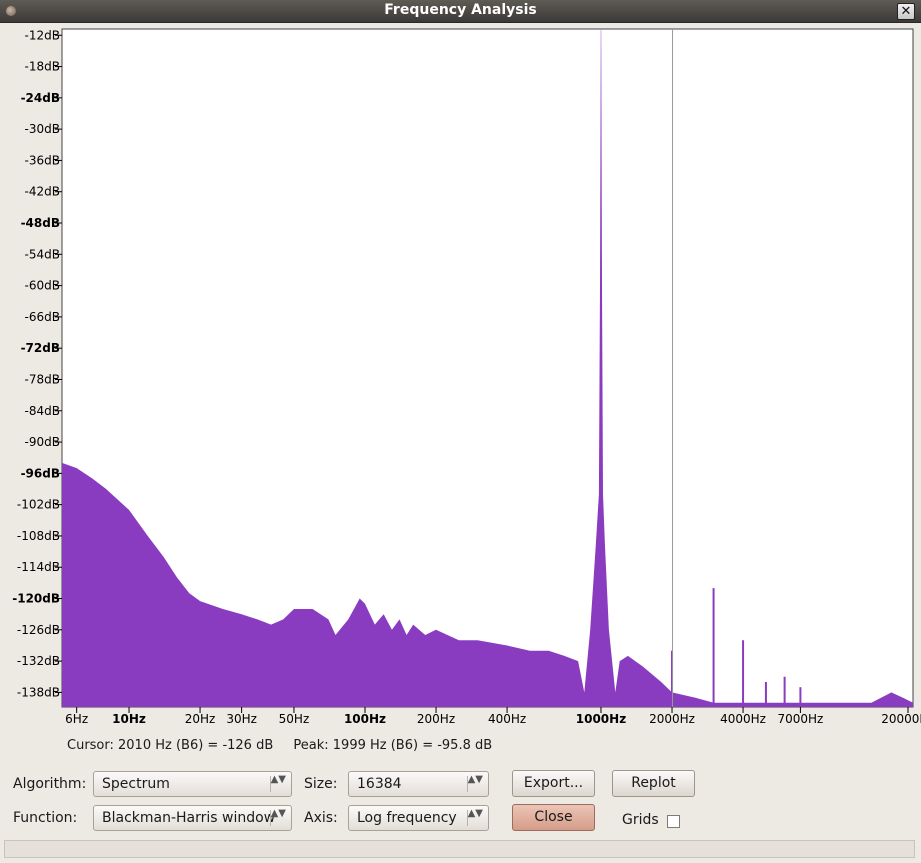  What do you see at coordinates (40, 98) in the screenshot?
I see `y-tick-label: -24dB` at bounding box center [40, 98].